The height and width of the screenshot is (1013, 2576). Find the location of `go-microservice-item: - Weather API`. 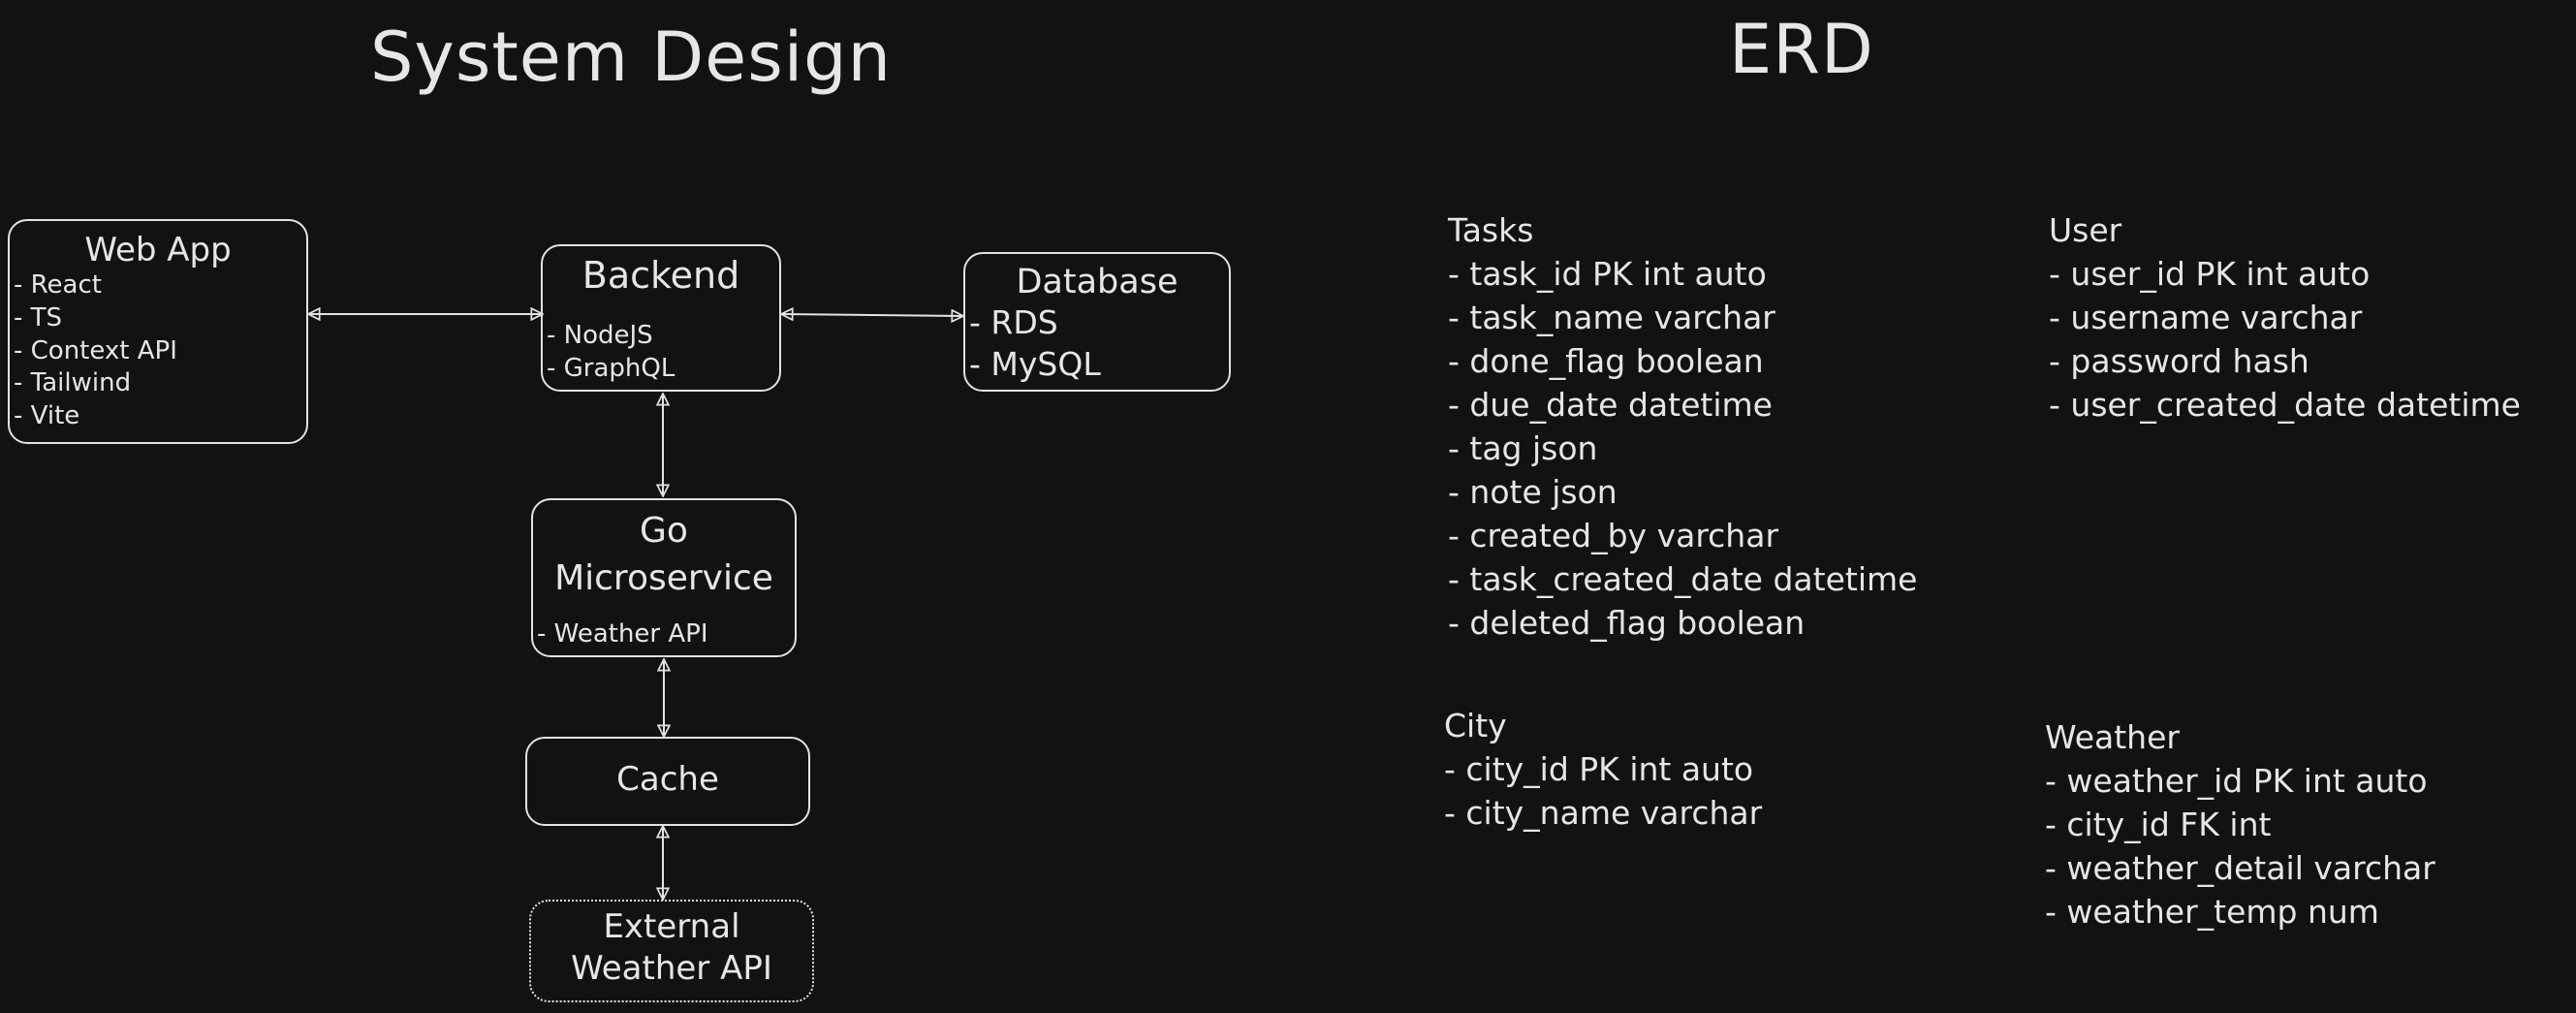

go-microservice-item: - Weather API is located at coordinates (622, 634).